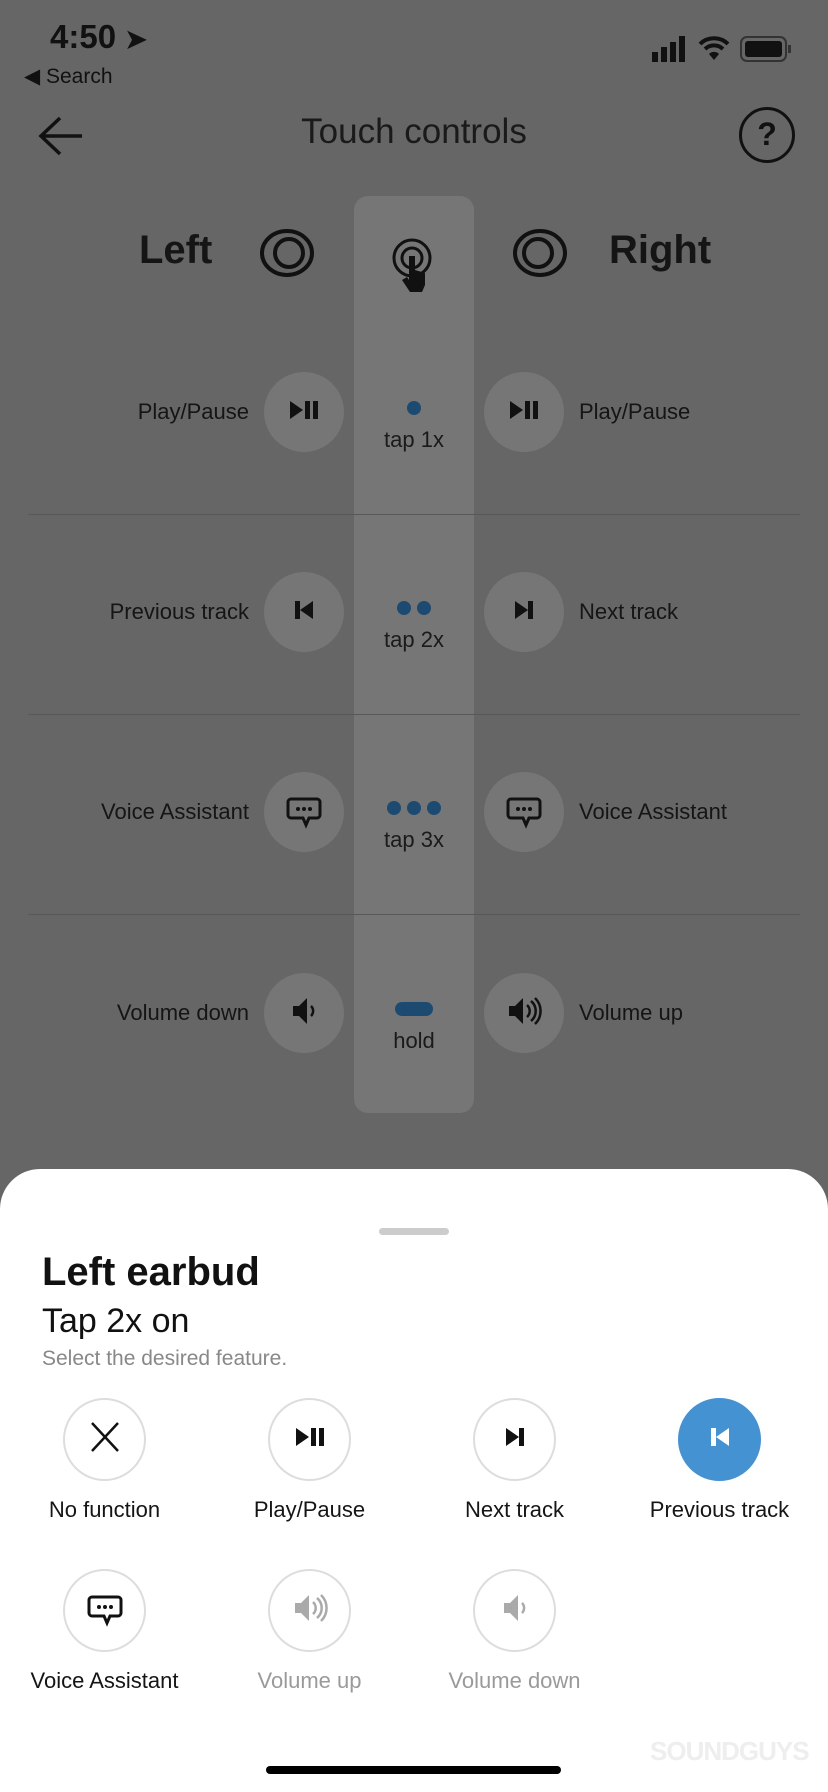 The image size is (828, 1792). I want to click on option-voice-assistant, so click(104, 1610).